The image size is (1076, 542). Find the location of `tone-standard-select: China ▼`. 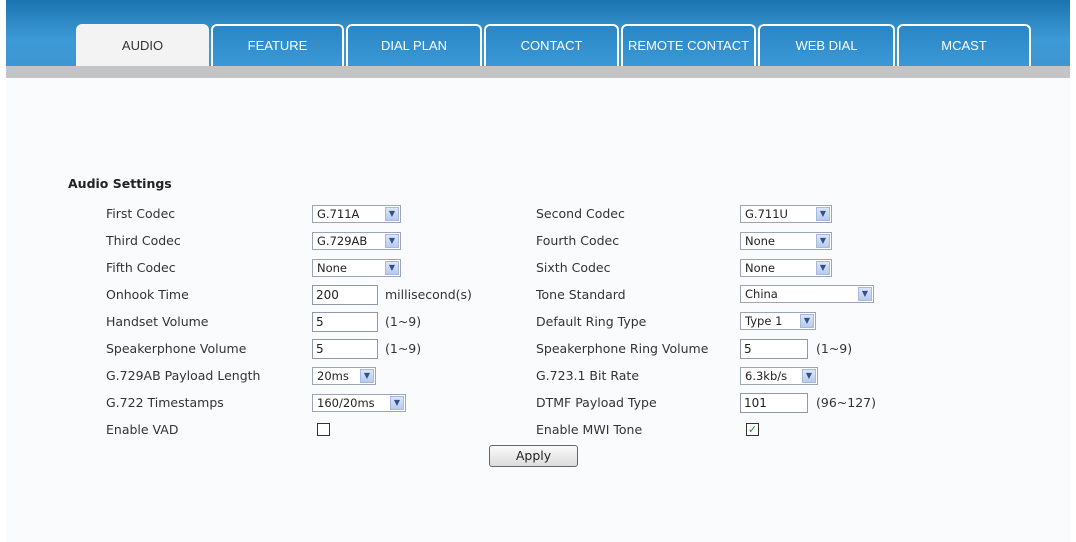

tone-standard-select: China ▼ is located at coordinates (807, 294).